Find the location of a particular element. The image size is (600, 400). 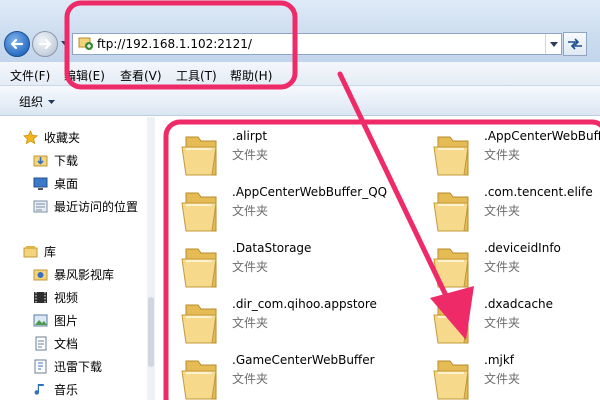

command-bar: 组织 is located at coordinates (300, 101).